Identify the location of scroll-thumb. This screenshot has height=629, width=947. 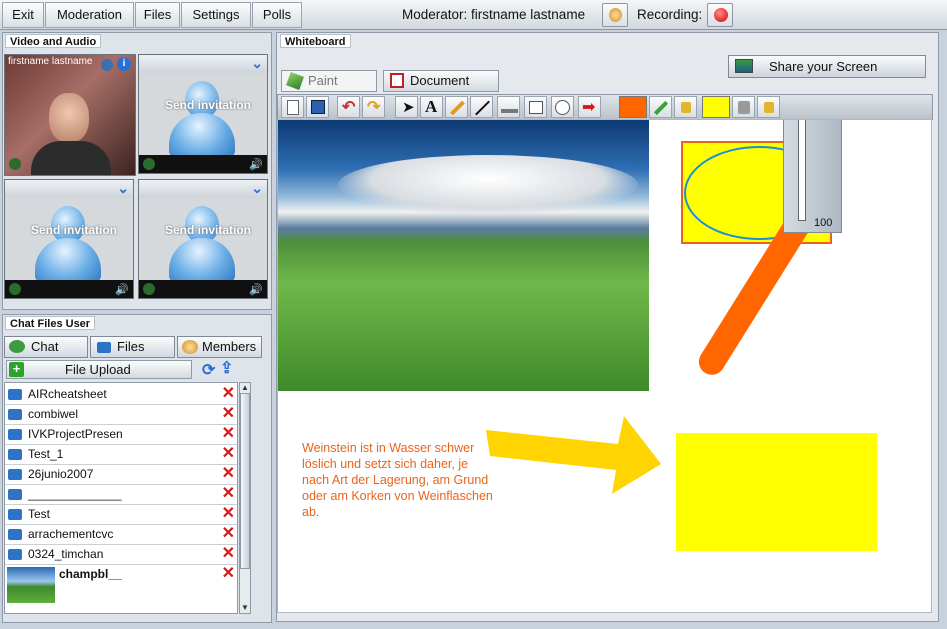
(245, 481).